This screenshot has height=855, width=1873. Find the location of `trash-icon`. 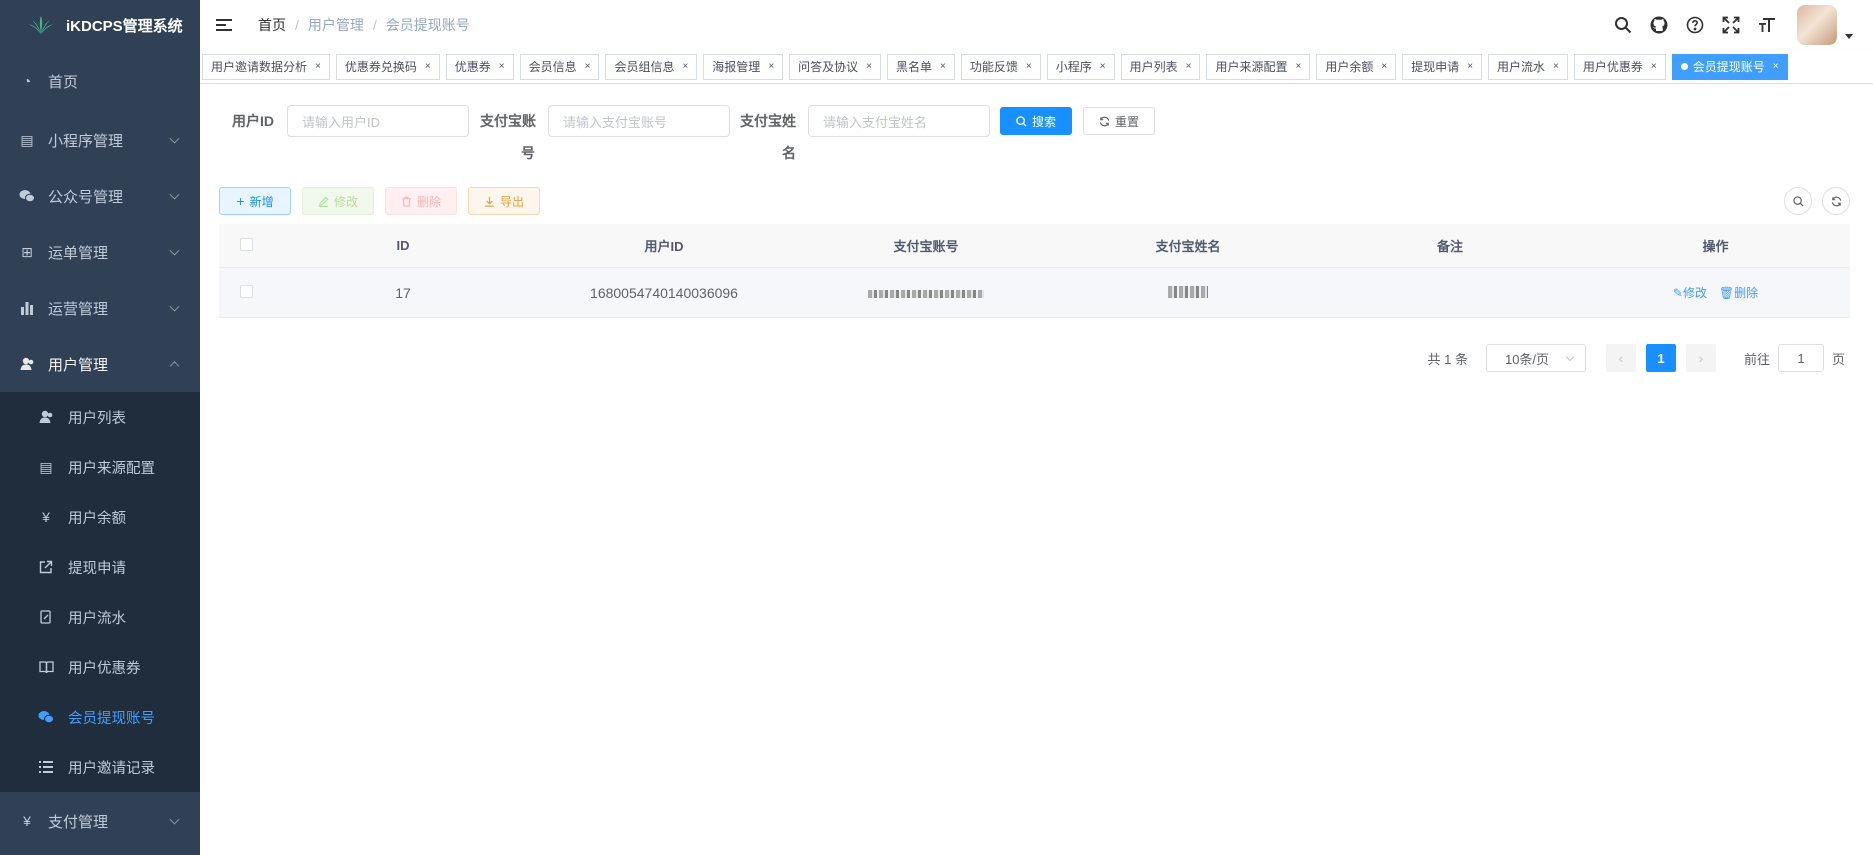

trash-icon is located at coordinates (406, 201).